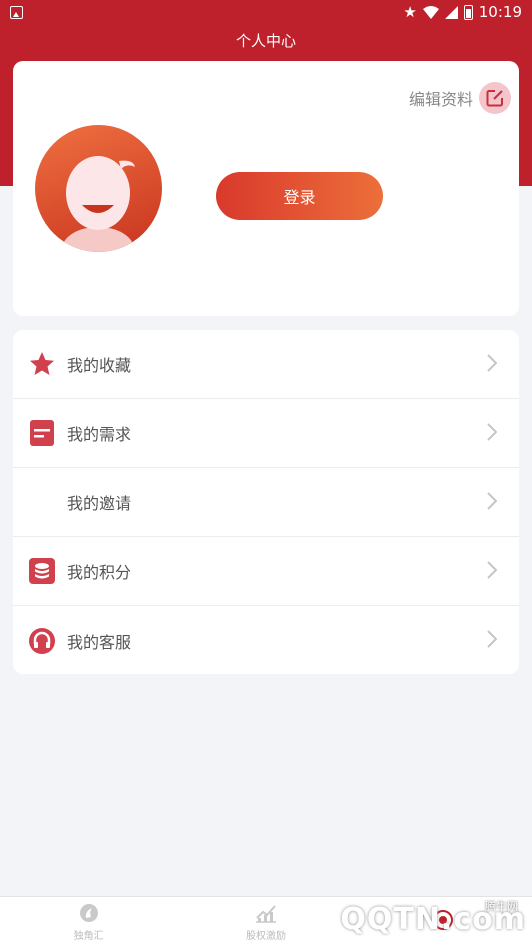  Describe the element at coordinates (99, 503) in the screenshot. I see `menu-item-label: 我的邀请` at that location.